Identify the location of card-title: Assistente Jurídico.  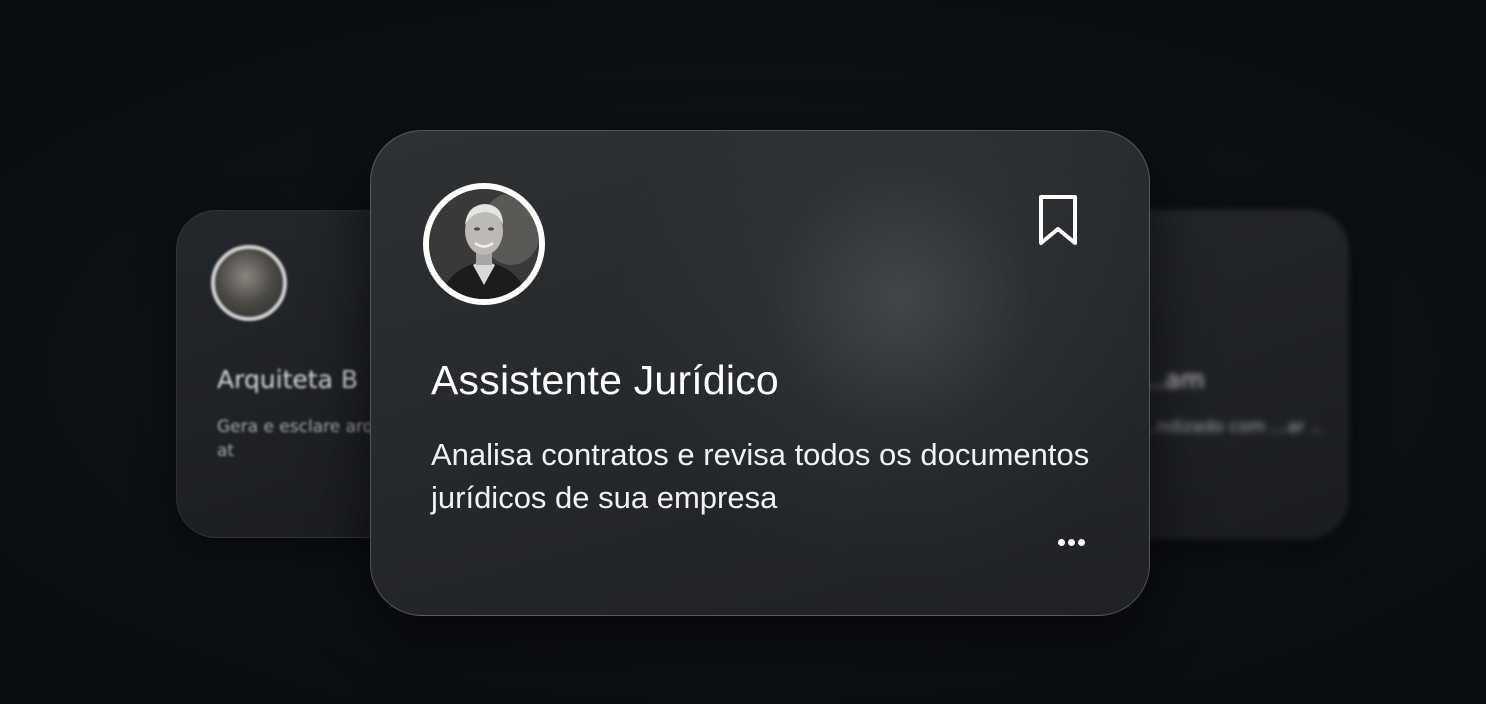
(605, 380).